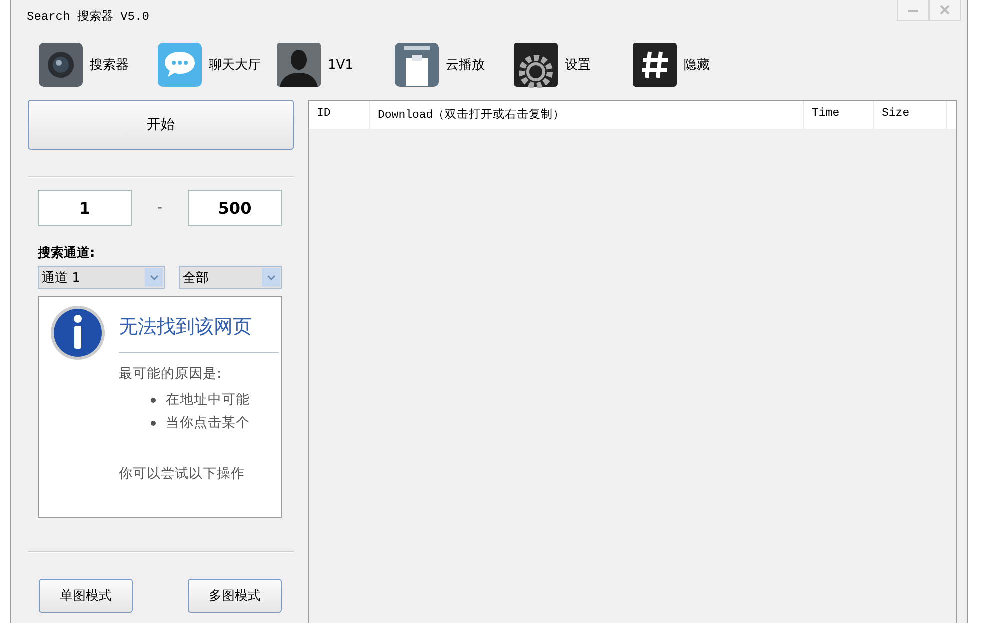 The height and width of the screenshot is (623, 984). Describe the element at coordinates (101, 277) in the screenshot. I see `channel-dropdown: 通道 1` at that location.